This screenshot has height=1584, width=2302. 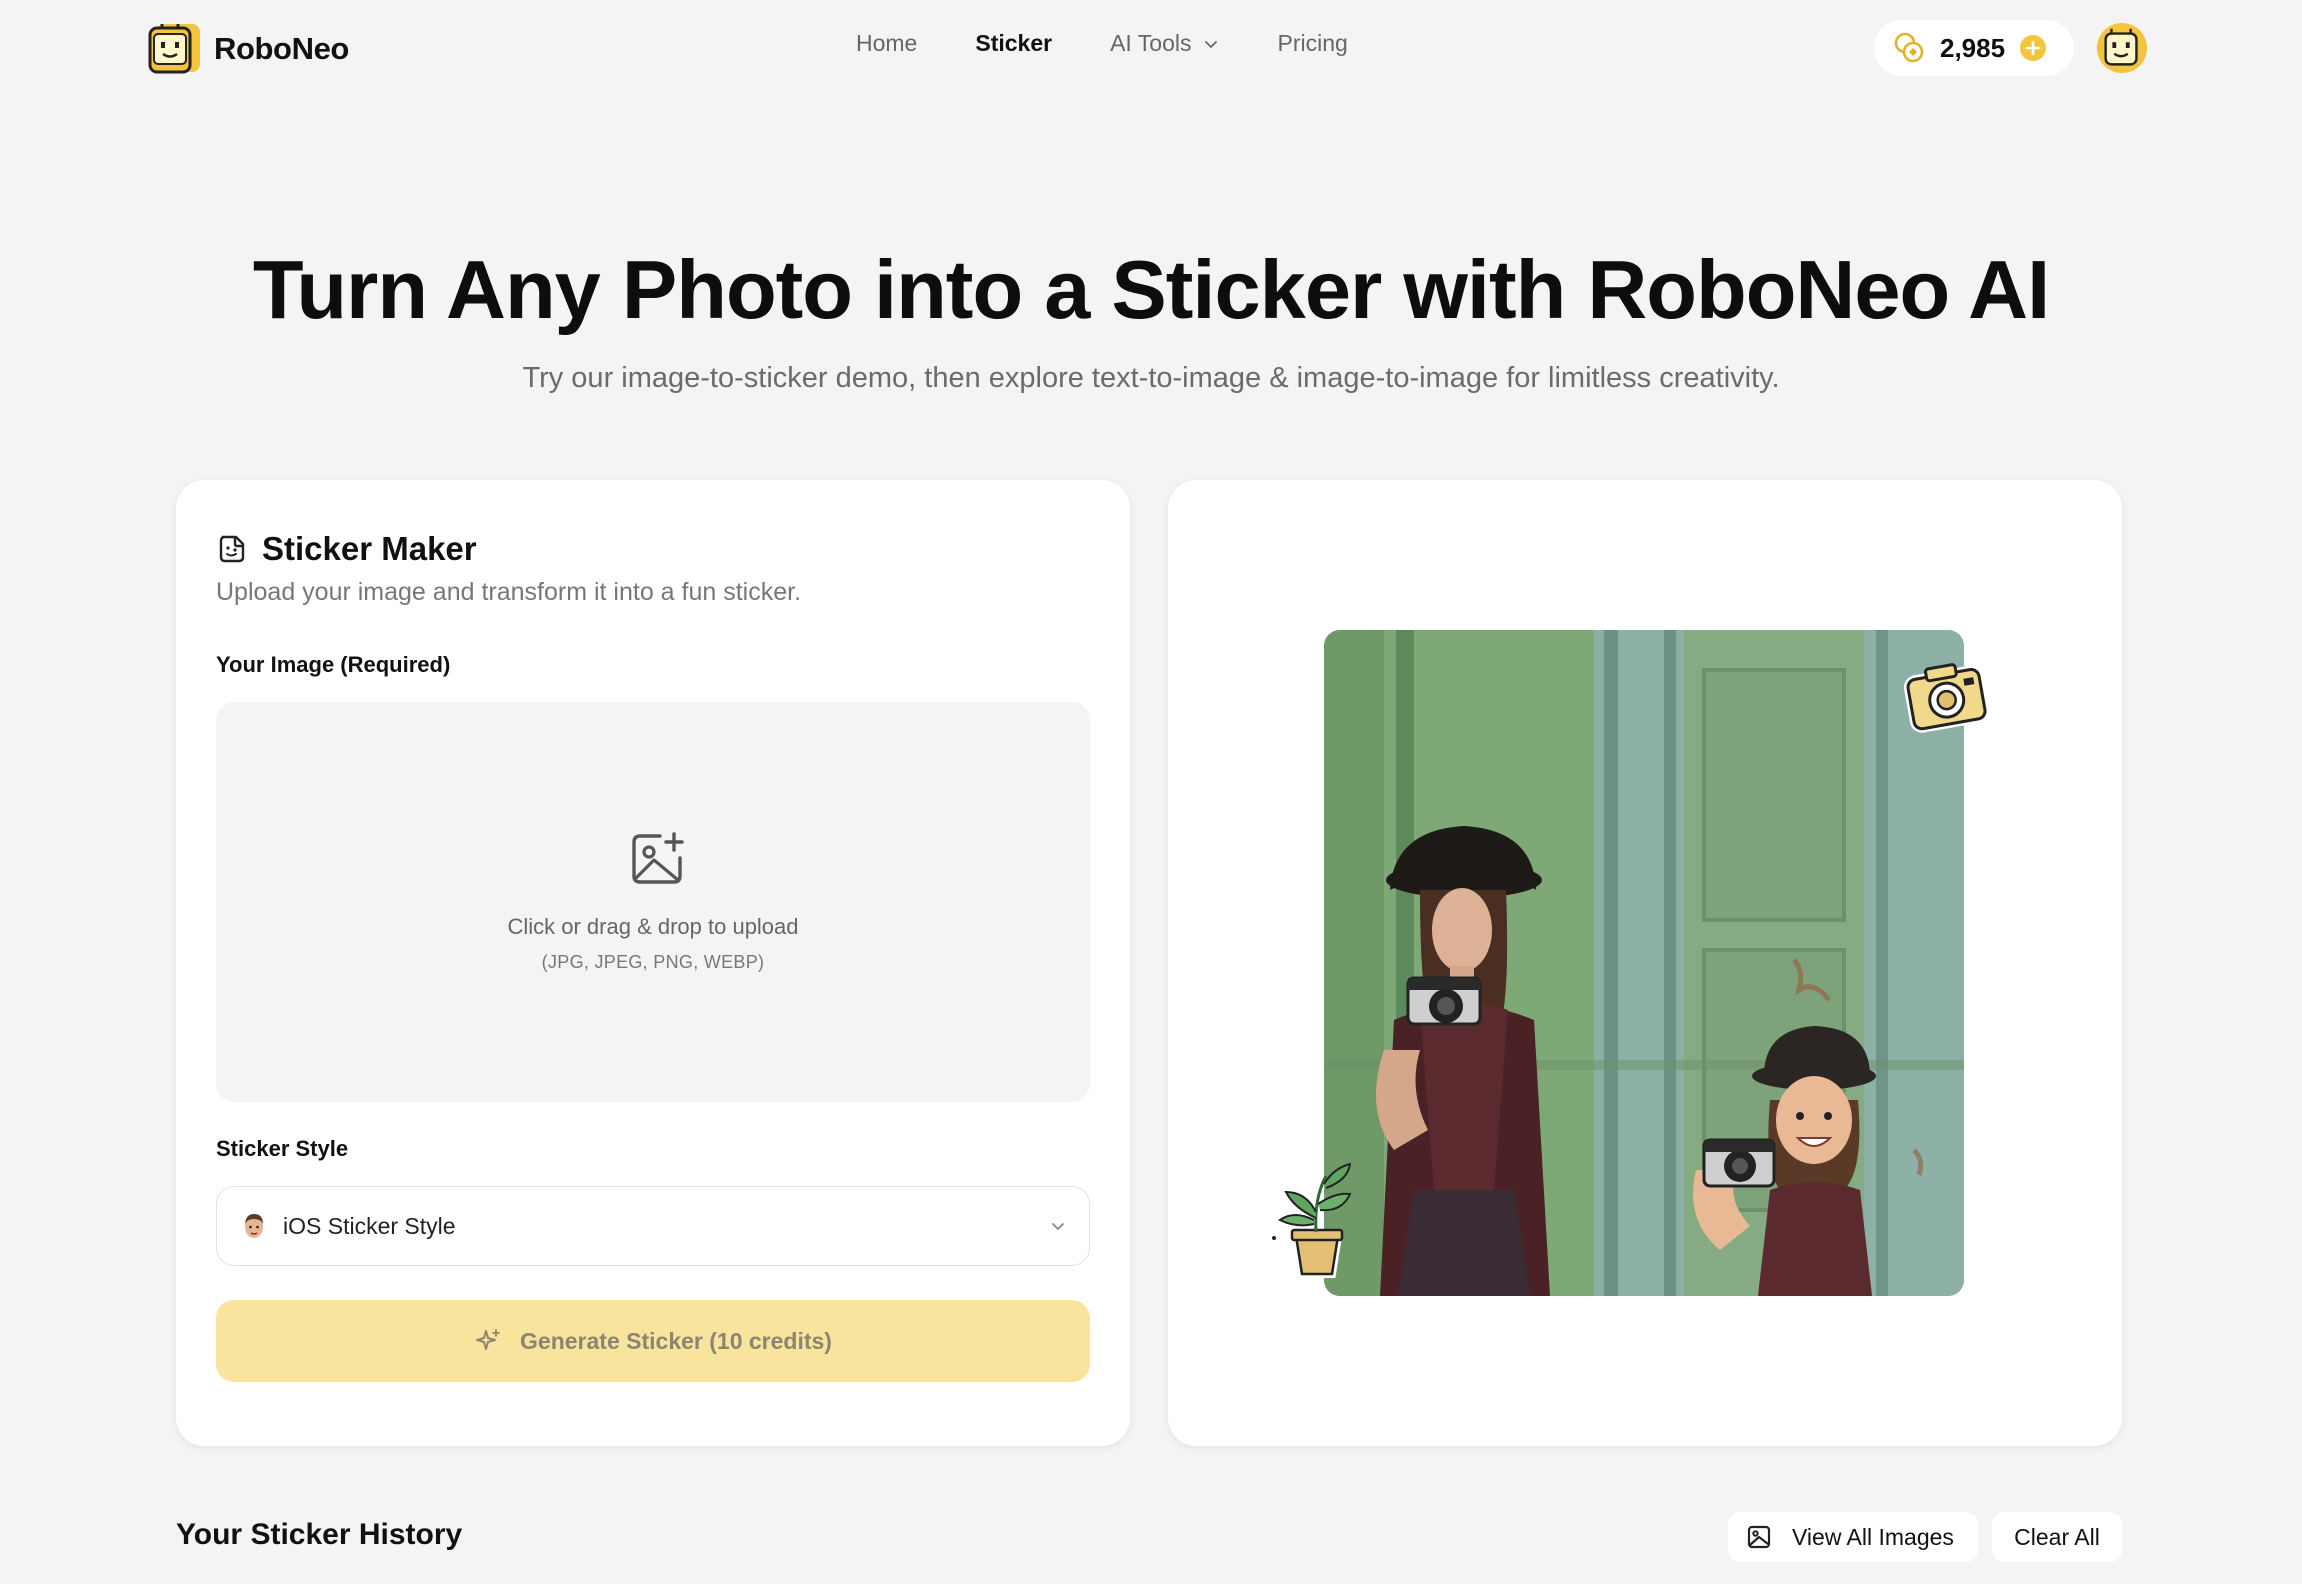 What do you see at coordinates (232, 549) in the screenshot?
I see `sticker-icon` at bounding box center [232, 549].